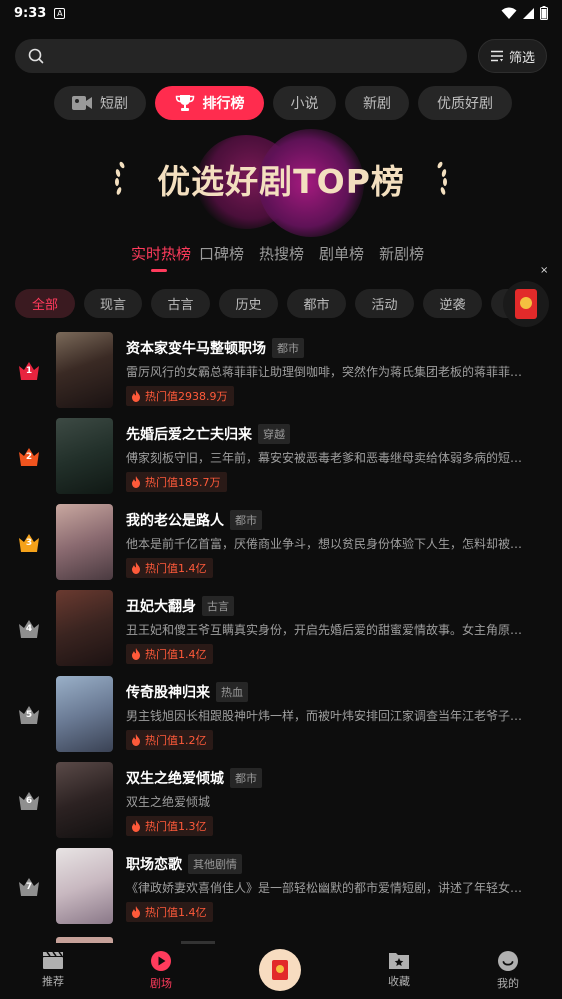  Describe the element at coordinates (384, 303) in the screenshot. I see `genre-chip: 活动` at that location.